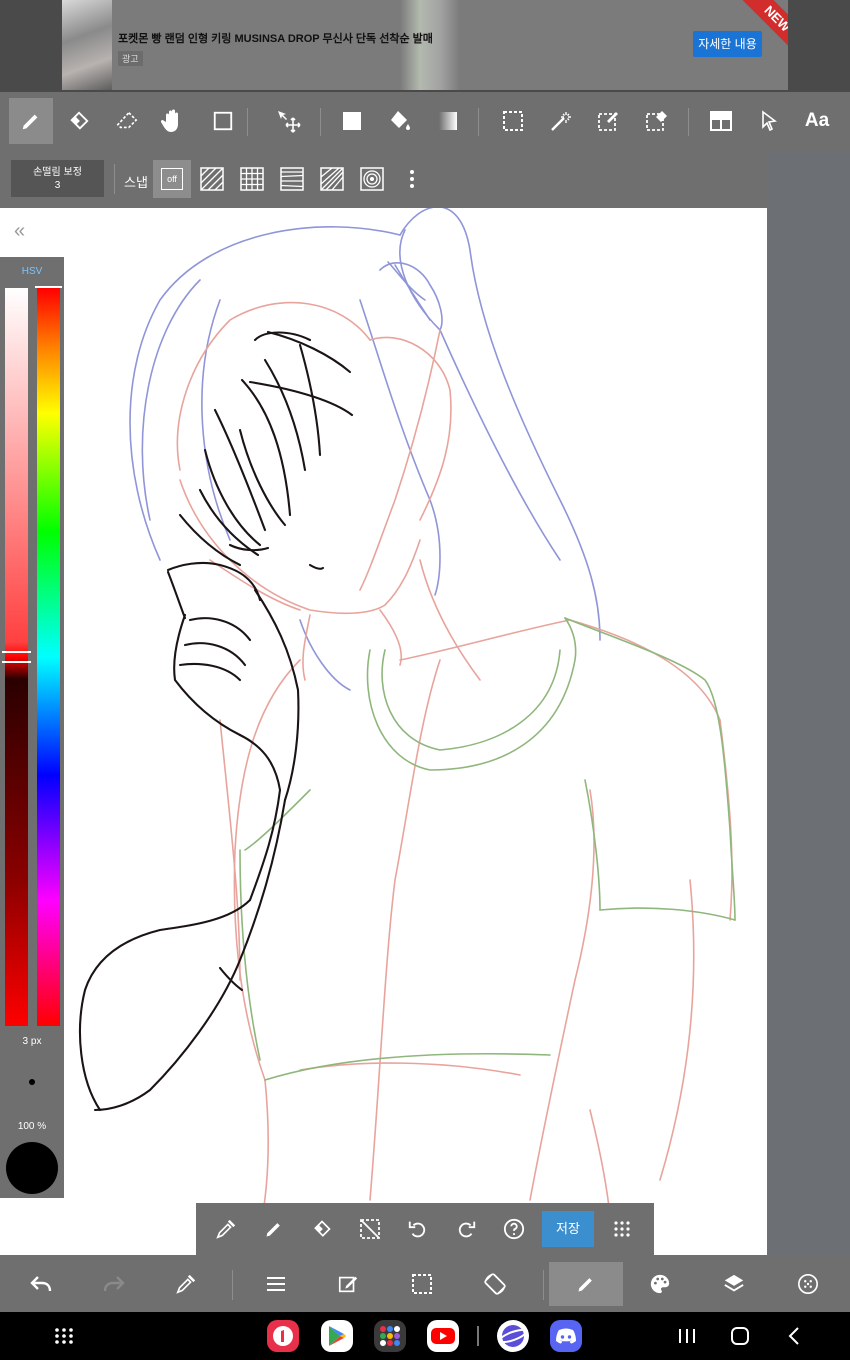 This screenshot has width=850, height=1360. Describe the element at coordinates (817, 121) in the screenshot. I see `text-tool-button: Aa` at that location.